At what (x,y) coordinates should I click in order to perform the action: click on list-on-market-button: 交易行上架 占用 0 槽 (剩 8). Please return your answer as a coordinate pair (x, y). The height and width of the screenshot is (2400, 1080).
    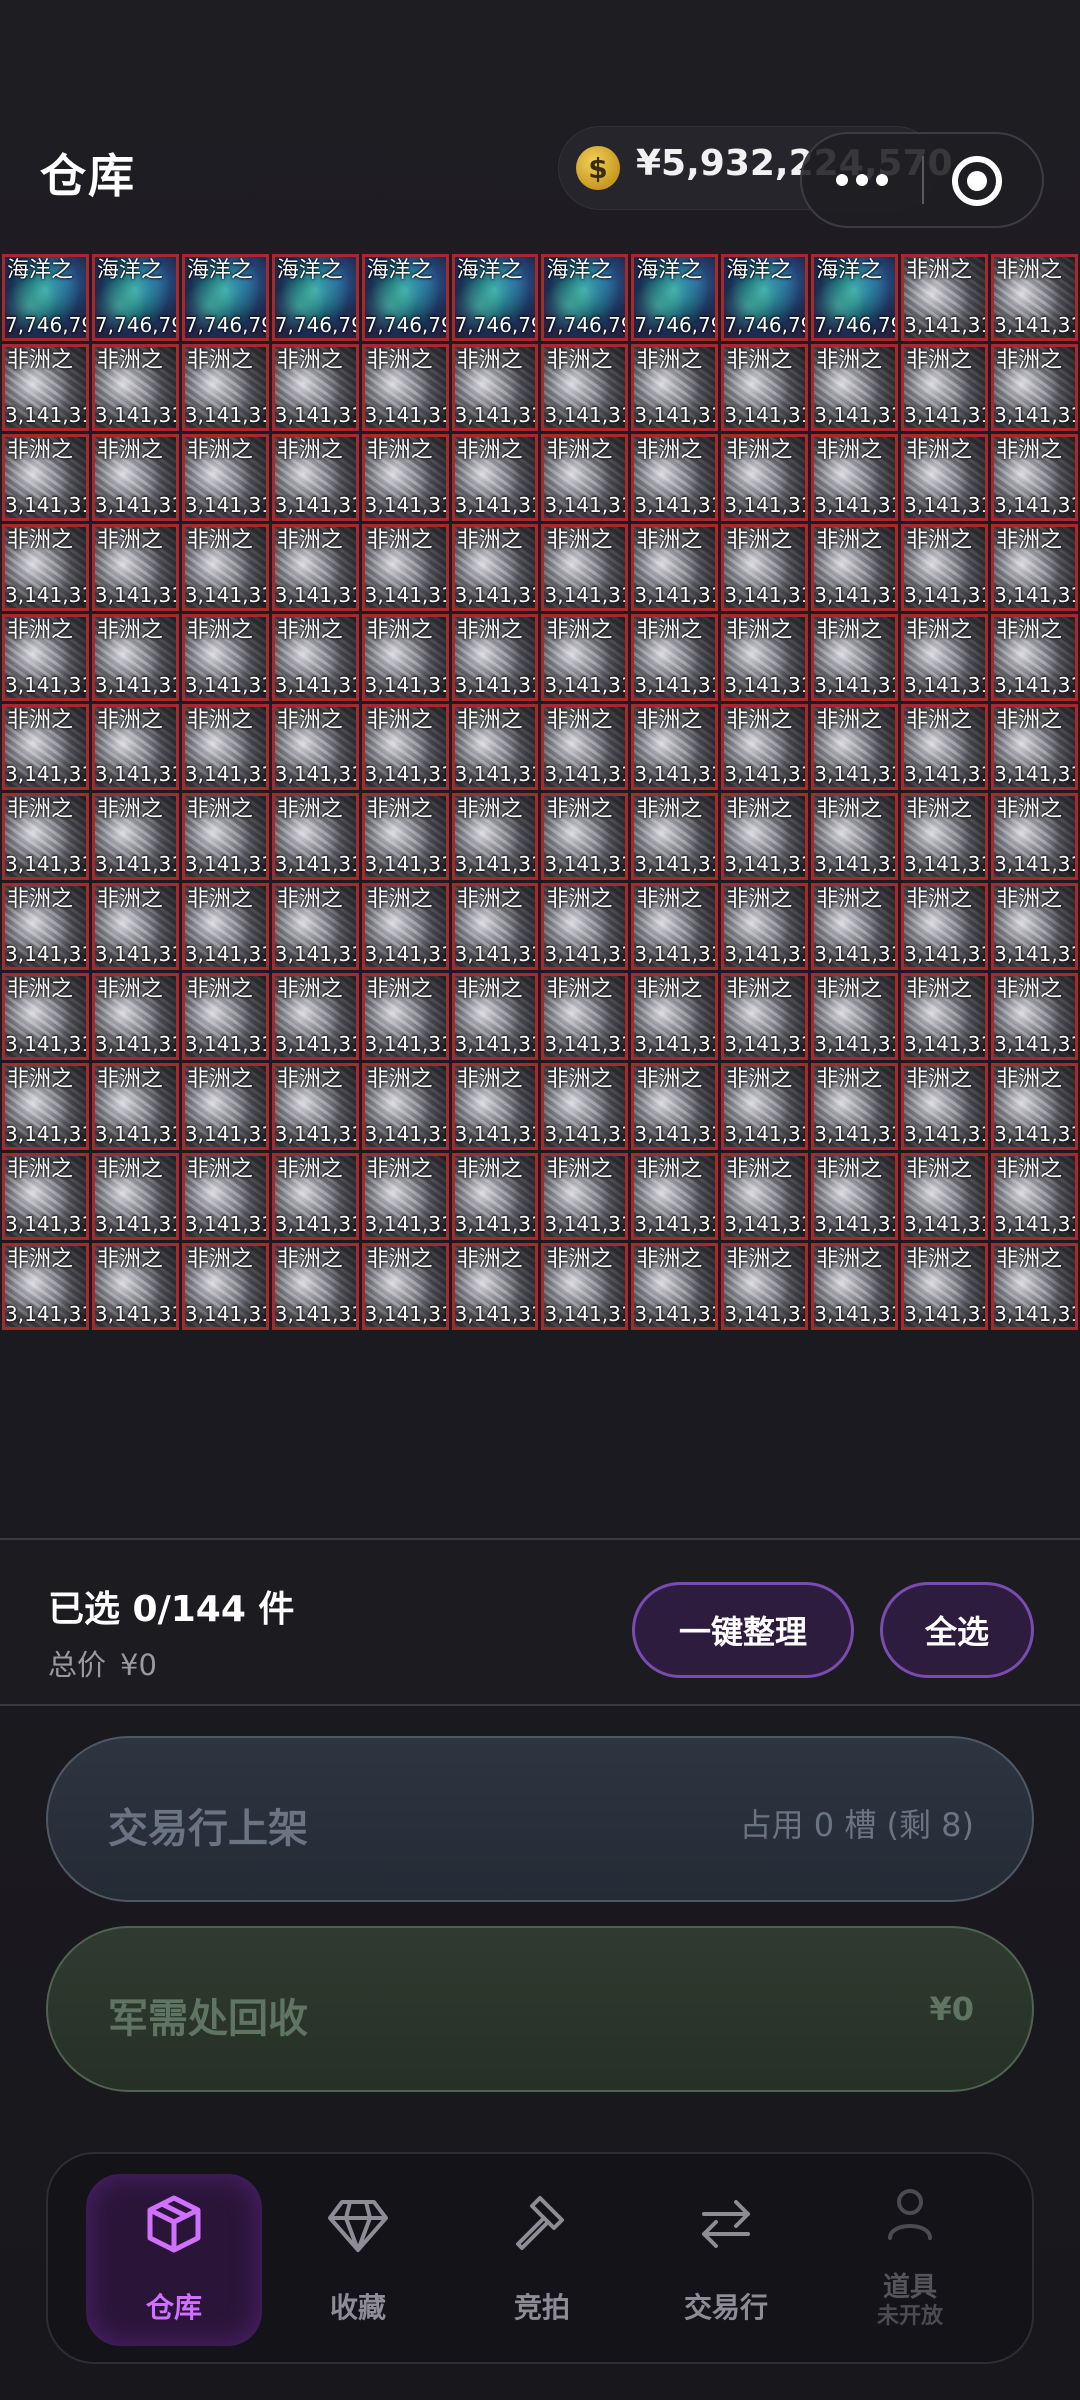
    Looking at the image, I should click on (540, 1819).